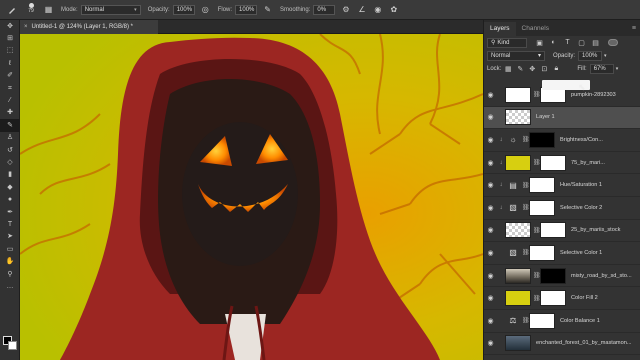 This screenshot has height=360, width=640. Describe the element at coordinates (605, 56) in the screenshot. I see `chevron-down-icon: ▾` at that location.